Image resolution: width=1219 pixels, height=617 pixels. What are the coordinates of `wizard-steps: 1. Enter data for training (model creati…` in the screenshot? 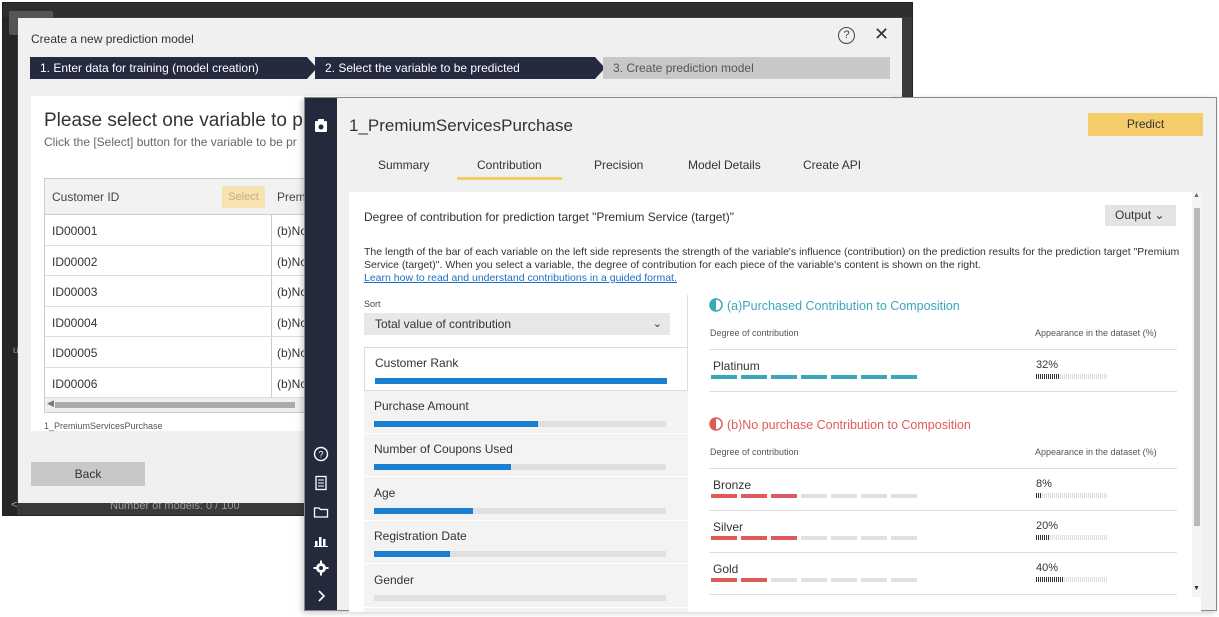 It's located at (460, 68).